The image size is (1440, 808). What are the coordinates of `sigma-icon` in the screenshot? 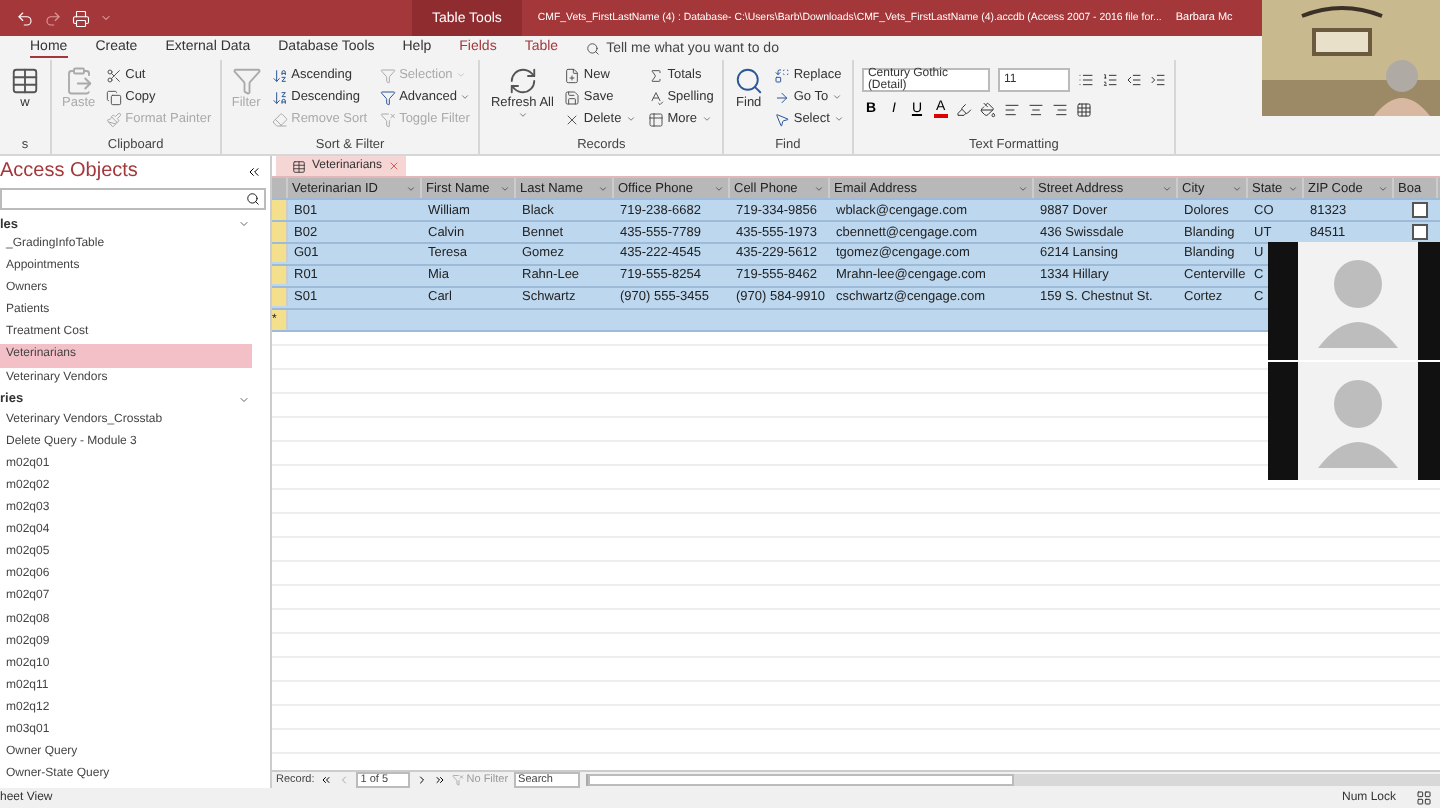 It's located at (655, 75).